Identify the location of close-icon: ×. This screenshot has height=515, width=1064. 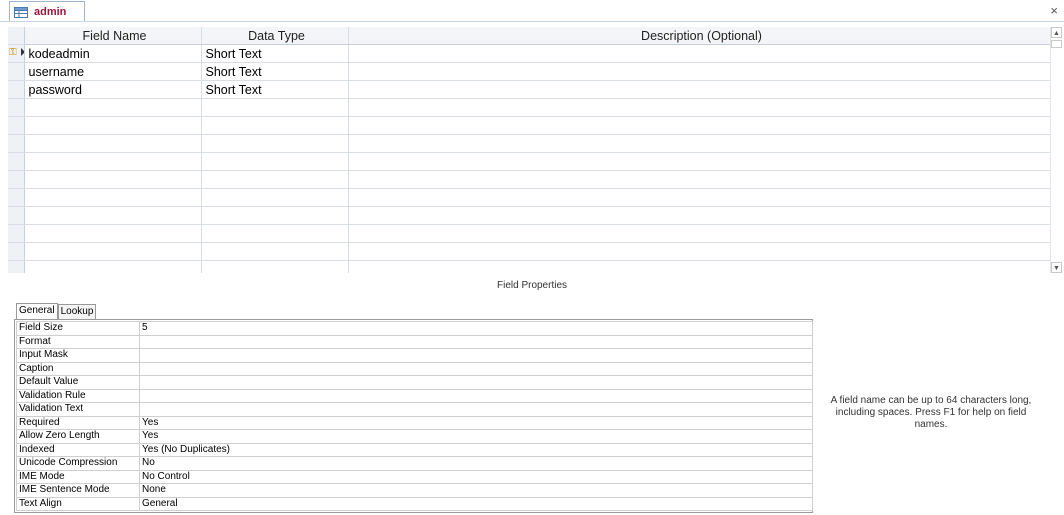
(1054, 10).